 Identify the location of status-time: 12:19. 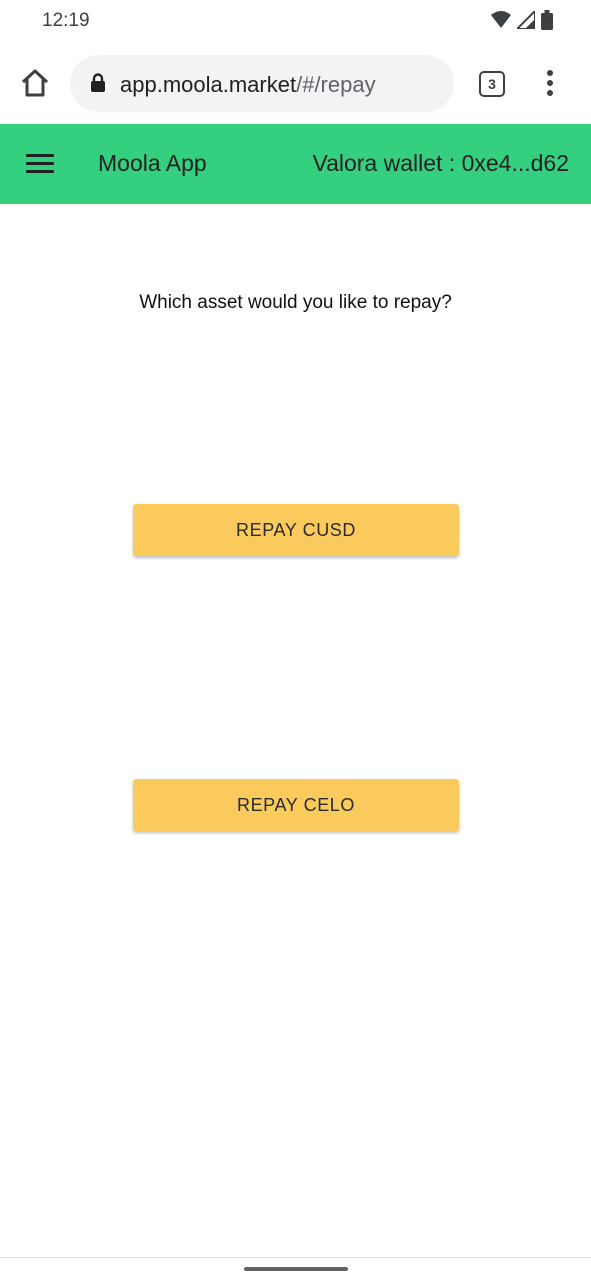
(66, 20).